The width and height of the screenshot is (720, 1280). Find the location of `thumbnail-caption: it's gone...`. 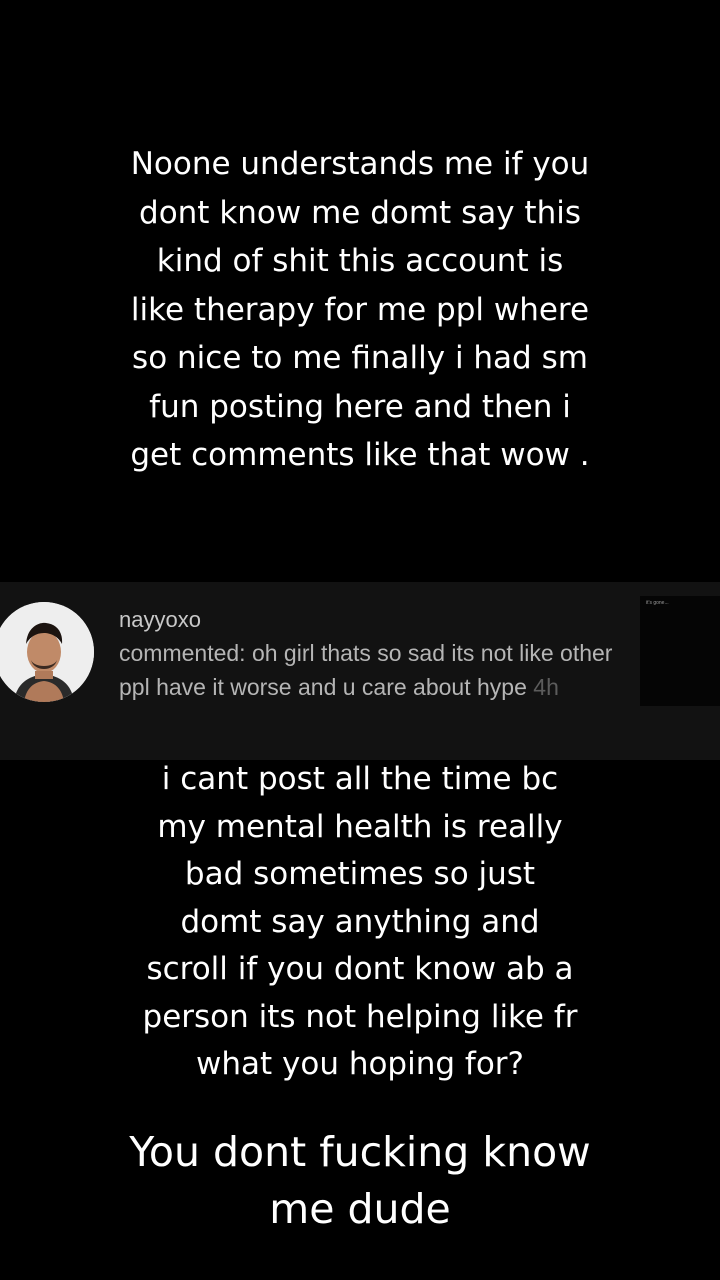

thumbnail-caption: it's gone... is located at coordinates (657, 603).